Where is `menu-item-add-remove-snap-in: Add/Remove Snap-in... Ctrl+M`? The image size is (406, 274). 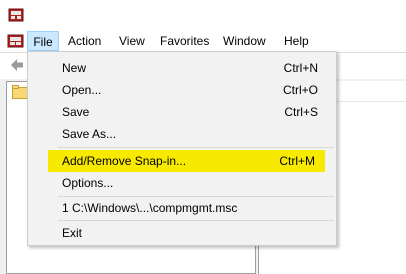 menu-item-add-remove-snap-in: Add/Remove Snap-in... Ctrl+M is located at coordinates (186, 161).